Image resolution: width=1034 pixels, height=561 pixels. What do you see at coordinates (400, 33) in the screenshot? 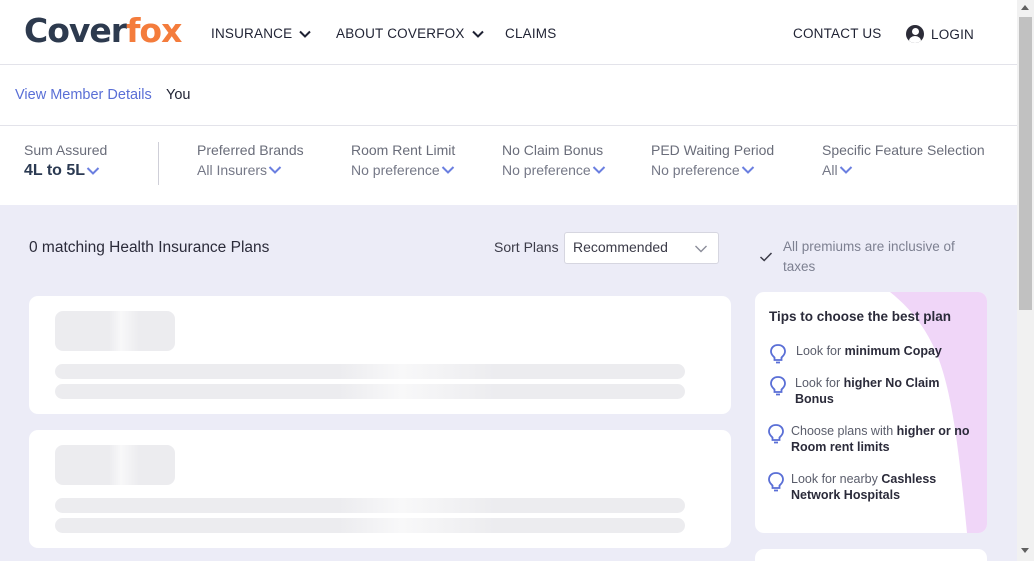
I see `nav-about-label: ABOUT COVERFOX` at bounding box center [400, 33].